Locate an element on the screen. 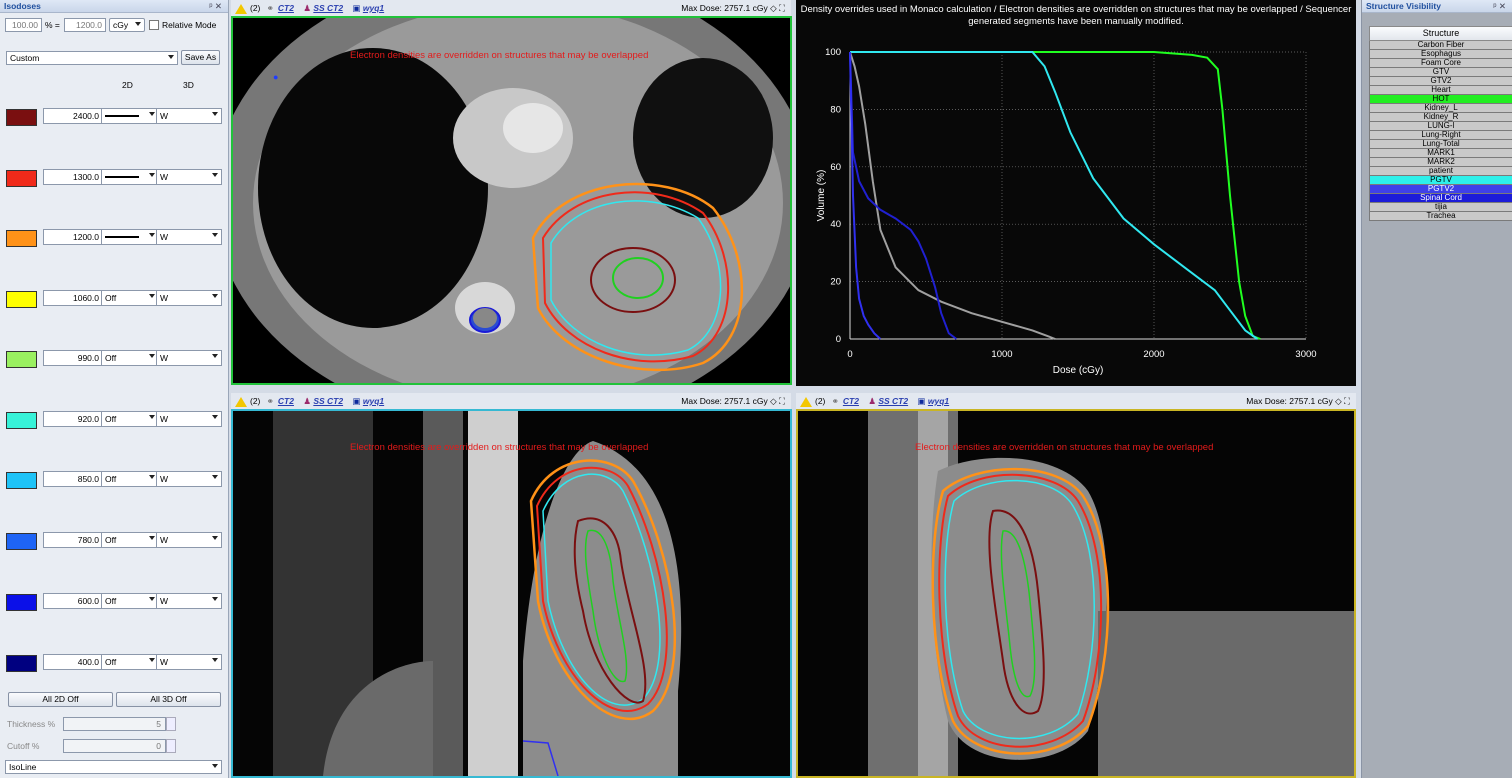 This screenshot has width=1512, height=778. isodose-level-row: 920.0 Off W is located at coordinates (114, 420).